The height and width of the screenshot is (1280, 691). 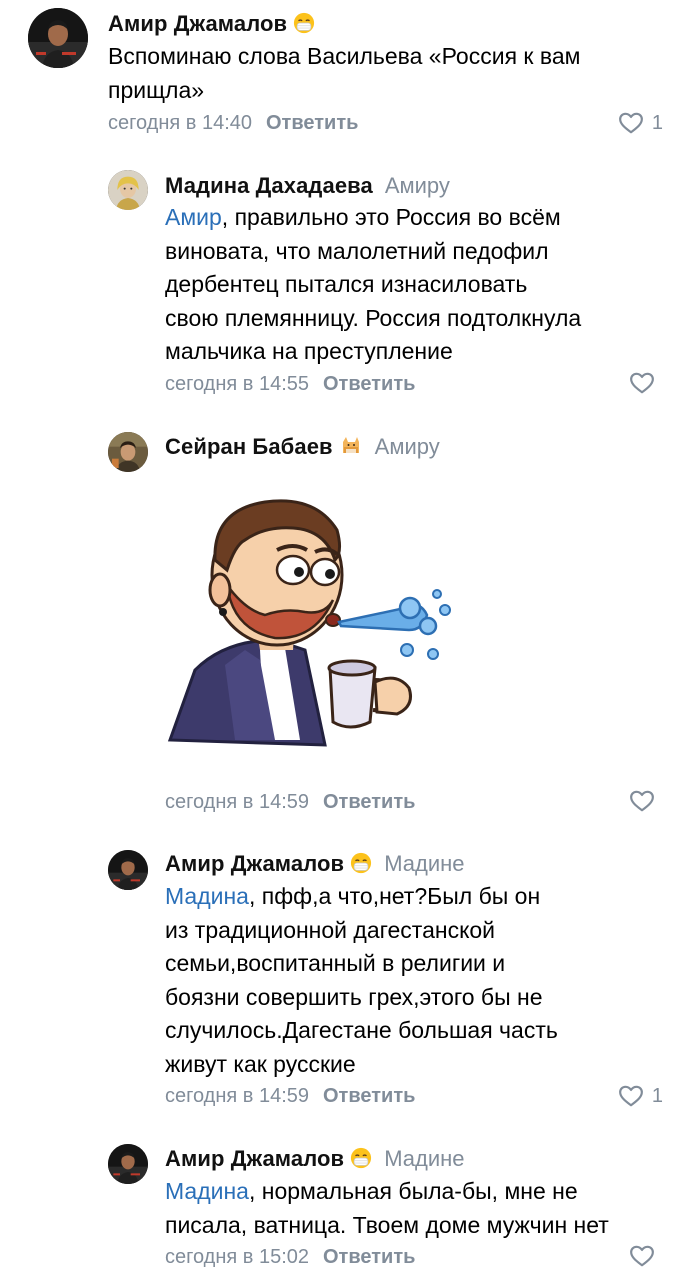 What do you see at coordinates (373, 317) in the screenshot?
I see `comment-text-line: свою племянницу. Россия подтолкнула` at bounding box center [373, 317].